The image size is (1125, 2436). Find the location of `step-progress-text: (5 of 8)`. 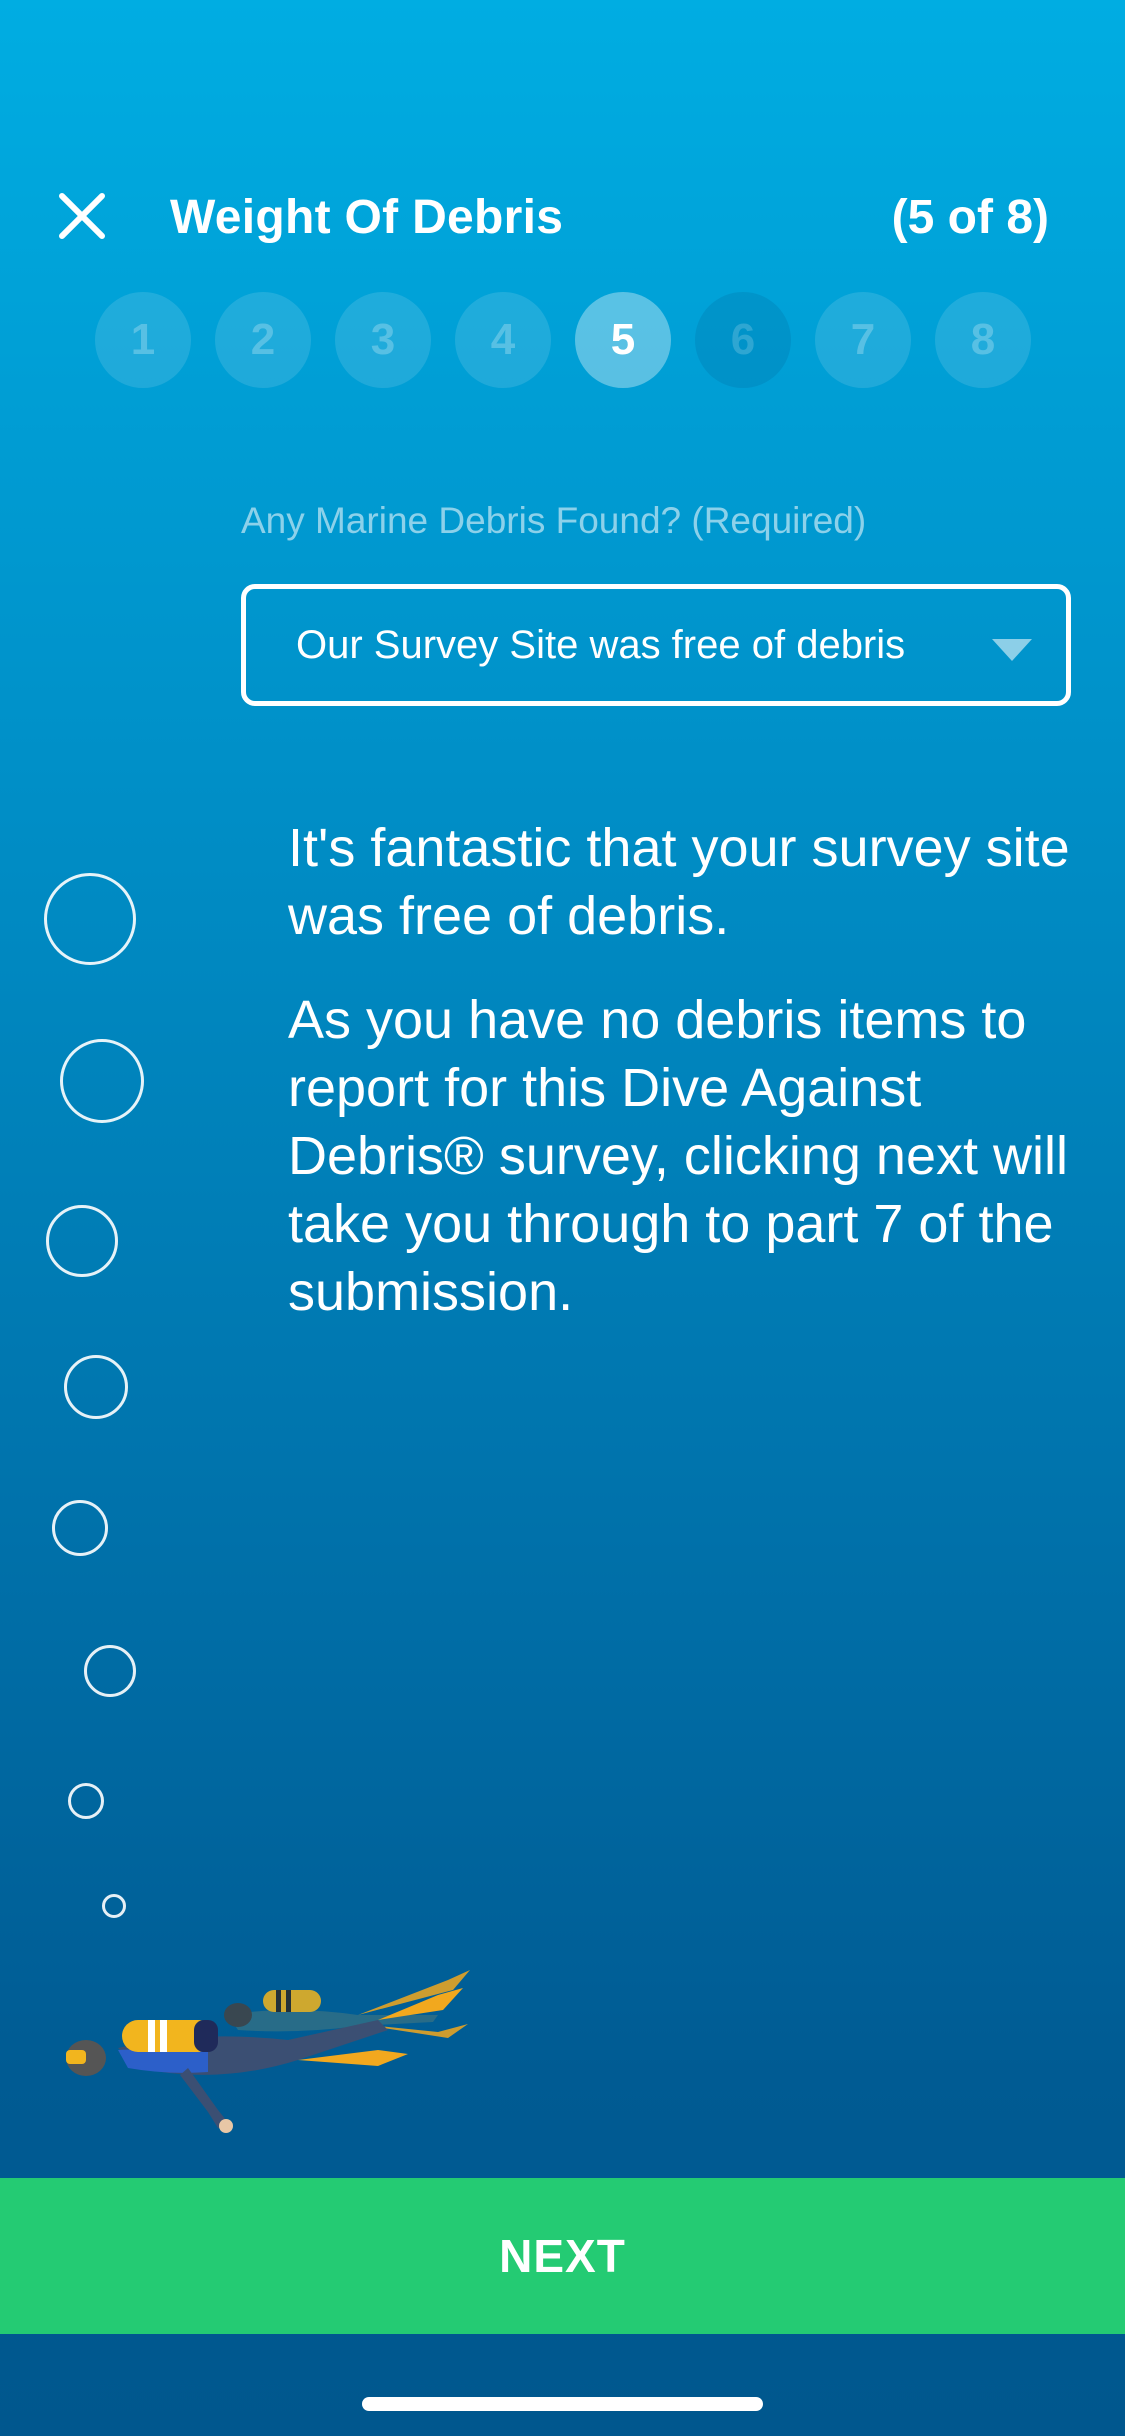

step-progress-text: (5 of 8) is located at coordinates (970, 217).